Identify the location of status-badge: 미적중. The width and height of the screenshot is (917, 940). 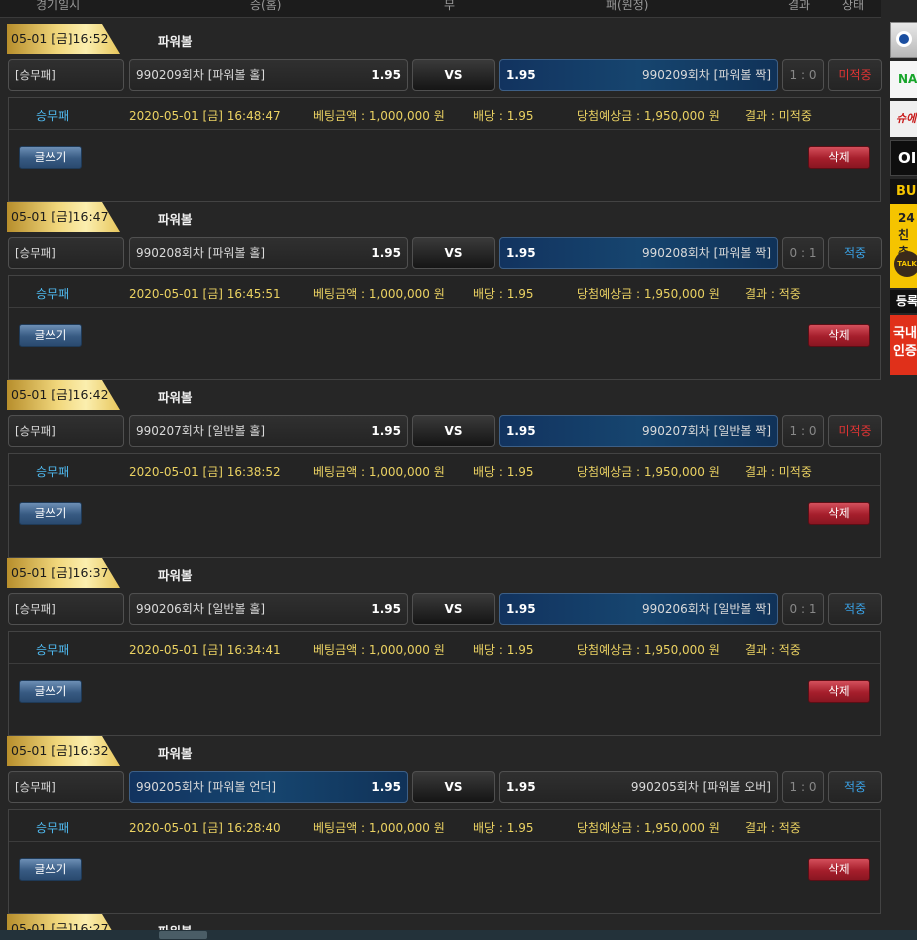
(855, 75).